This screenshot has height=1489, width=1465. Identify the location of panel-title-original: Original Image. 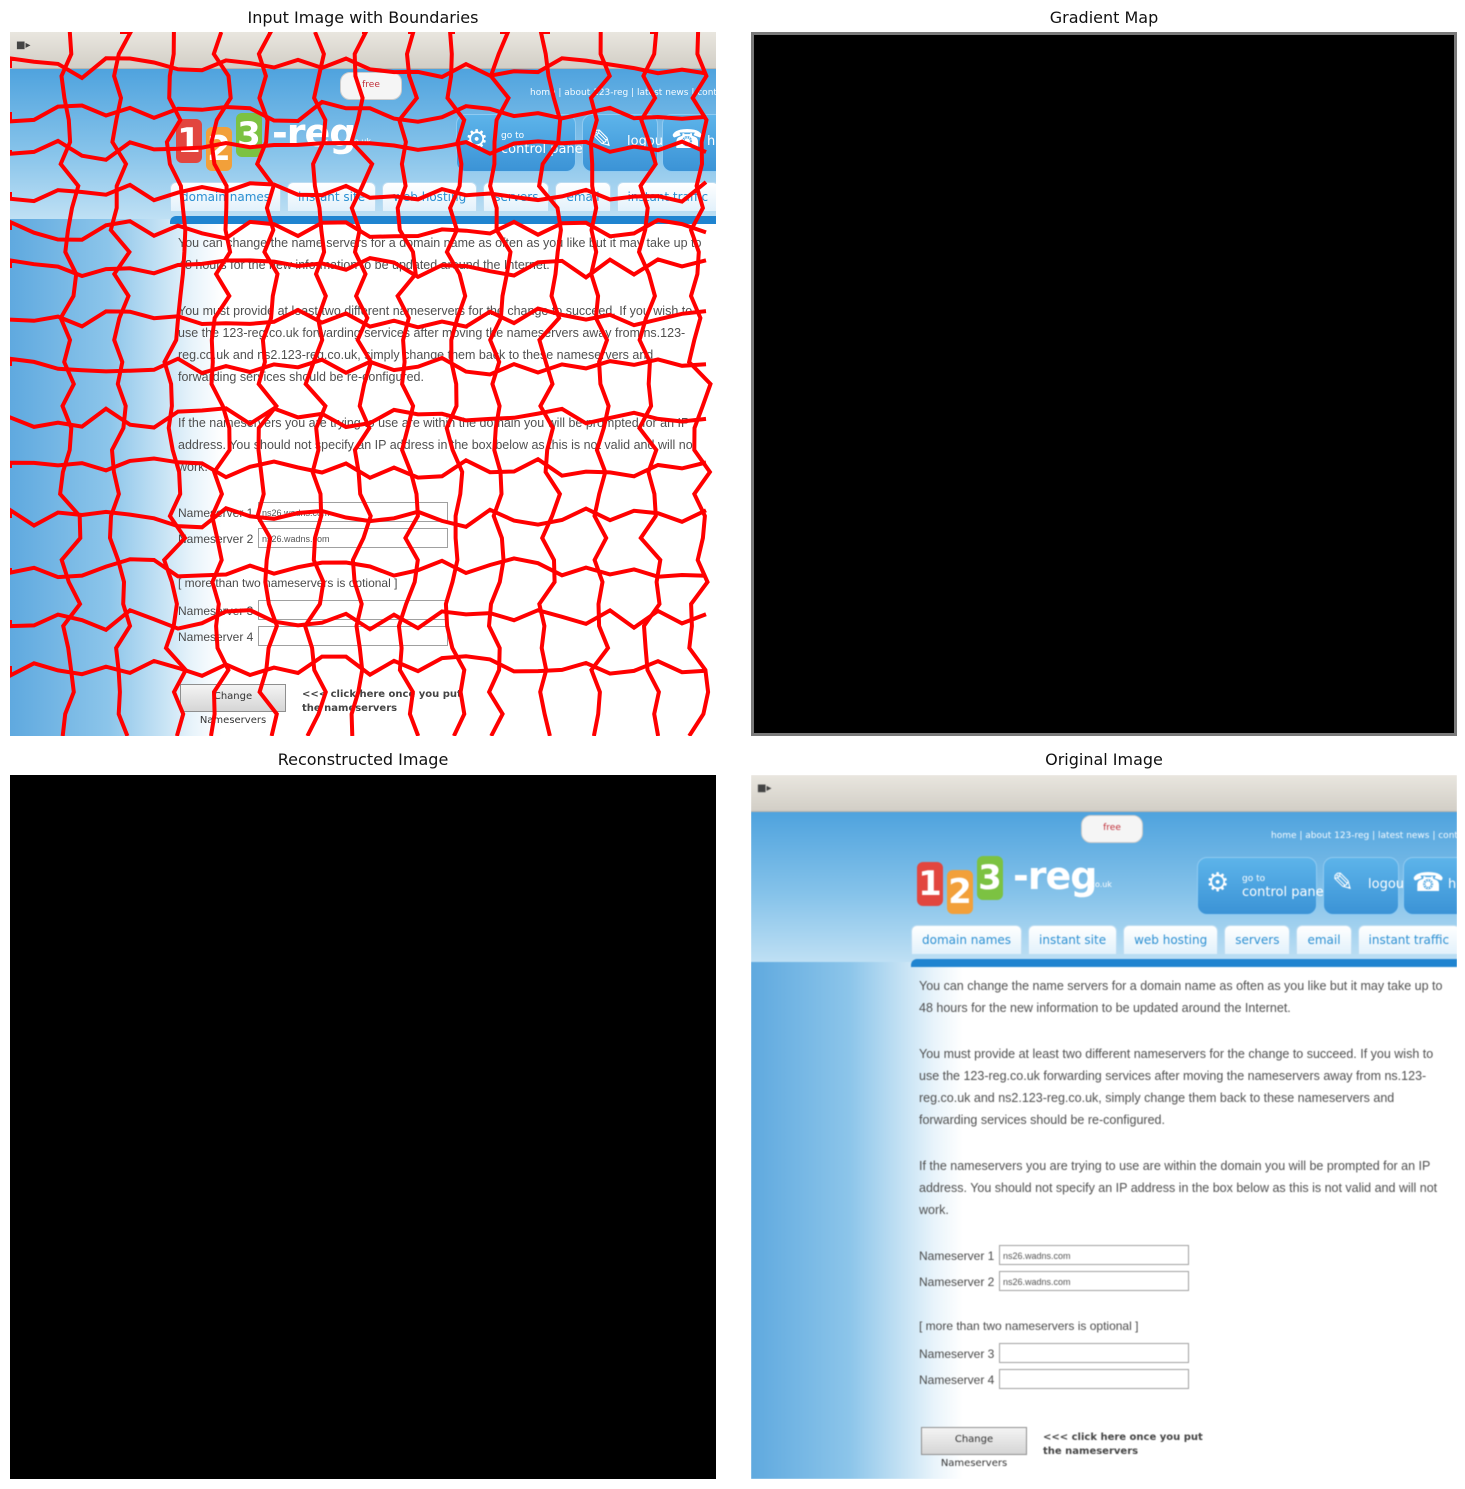
(1104, 759).